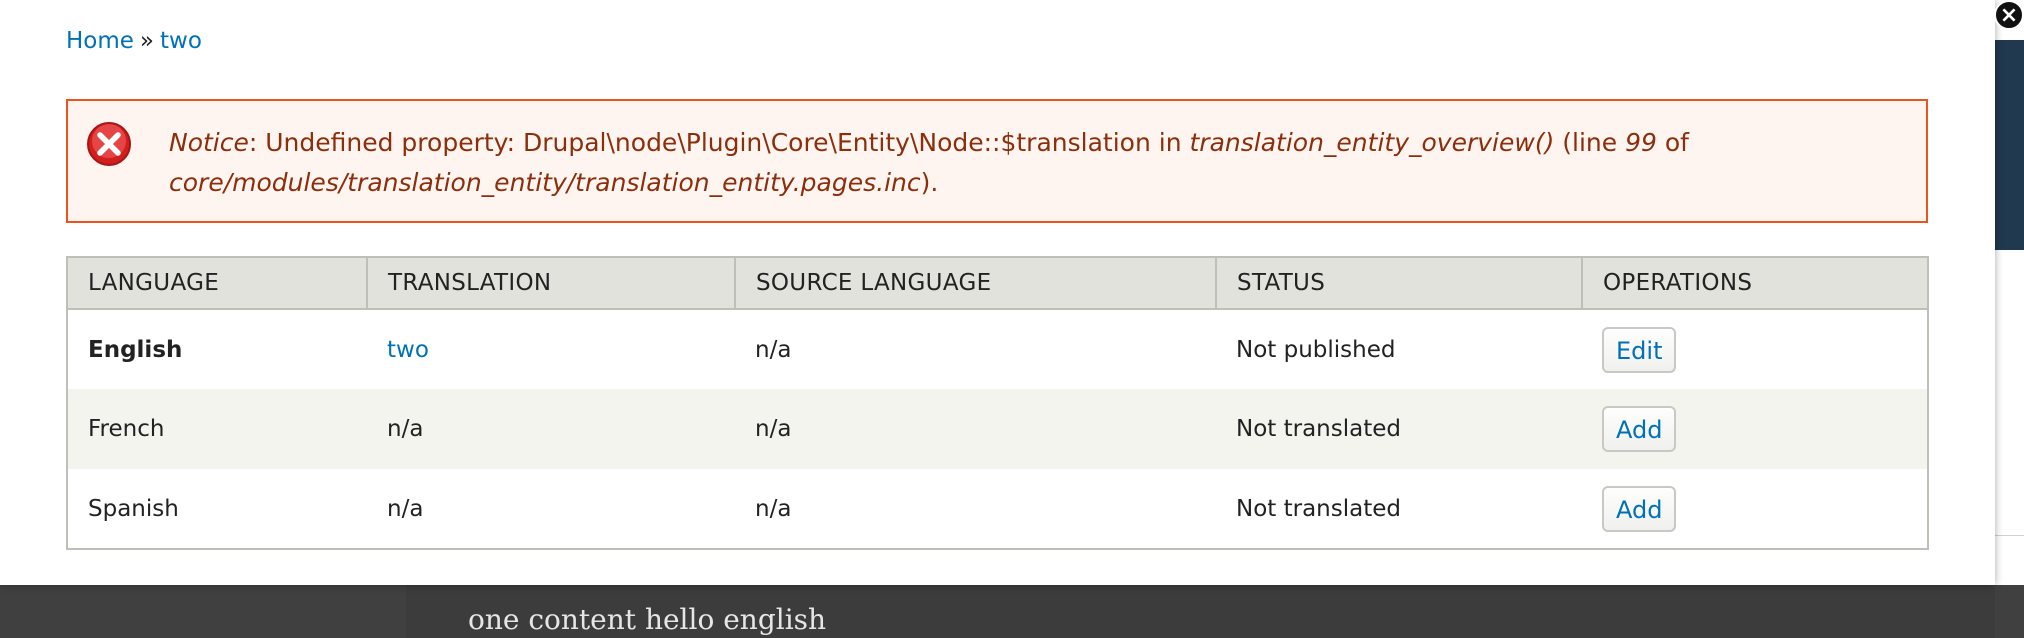 The height and width of the screenshot is (638, 2024). I want to click on error-of: of, so click(1672, 142).